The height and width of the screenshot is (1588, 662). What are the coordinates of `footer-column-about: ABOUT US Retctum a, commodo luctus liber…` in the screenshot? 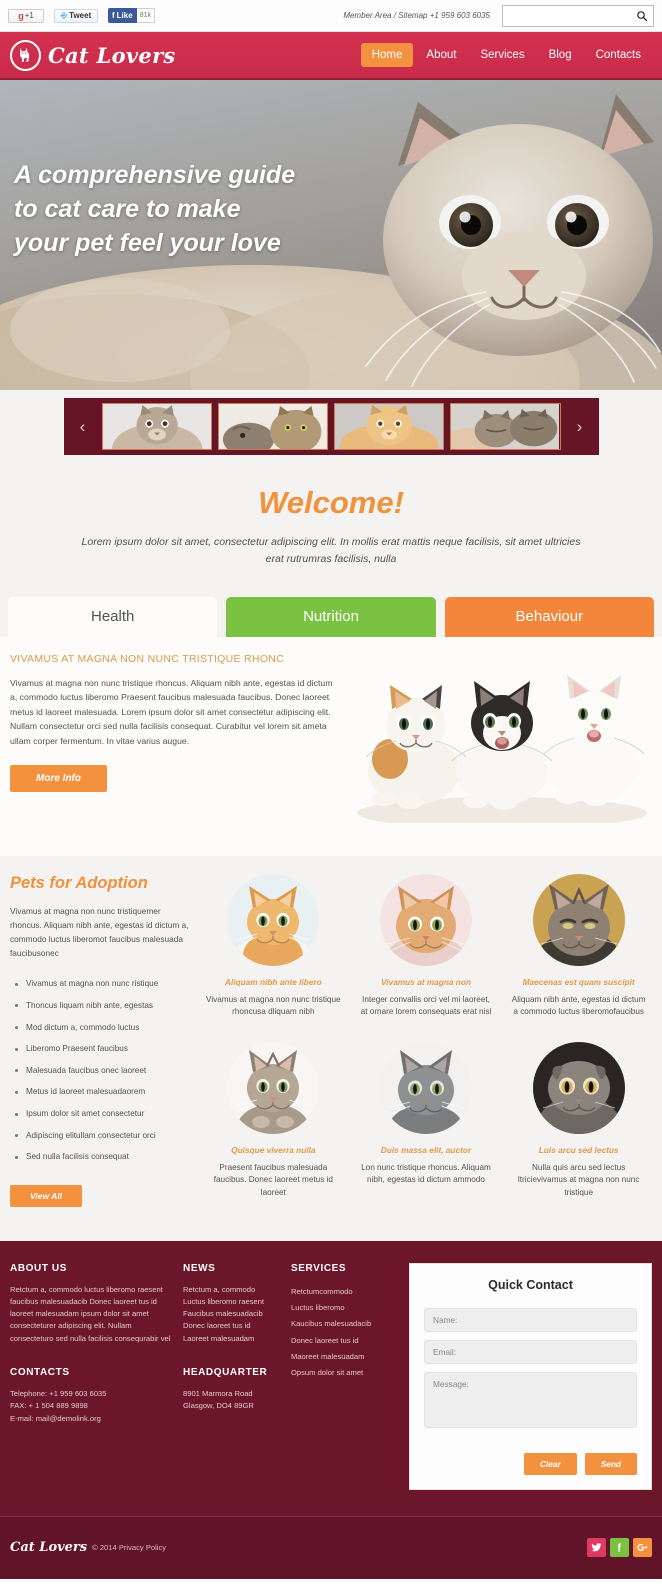 It's located at (92, 1376).